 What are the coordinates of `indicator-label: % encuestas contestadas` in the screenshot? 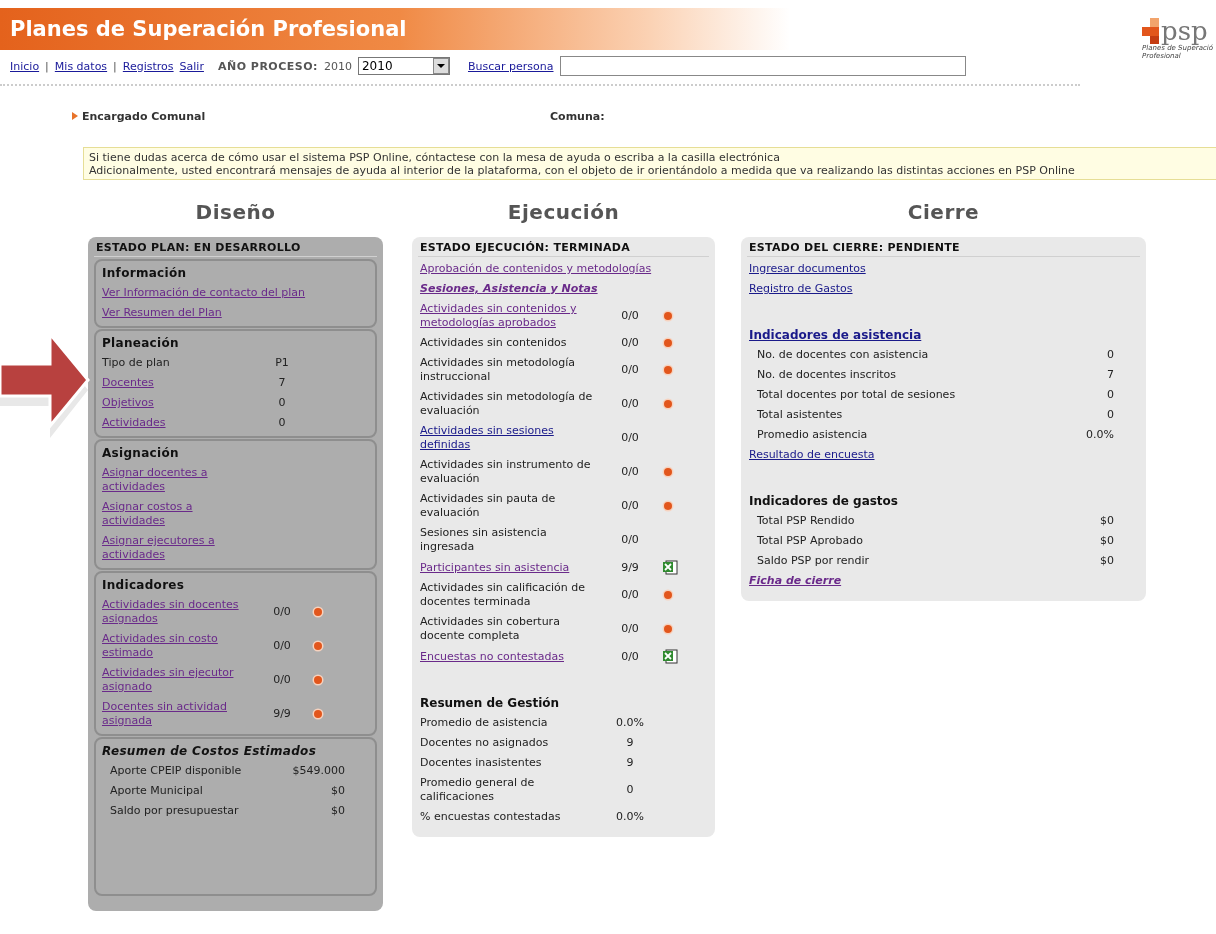 It's located at (491, 817).